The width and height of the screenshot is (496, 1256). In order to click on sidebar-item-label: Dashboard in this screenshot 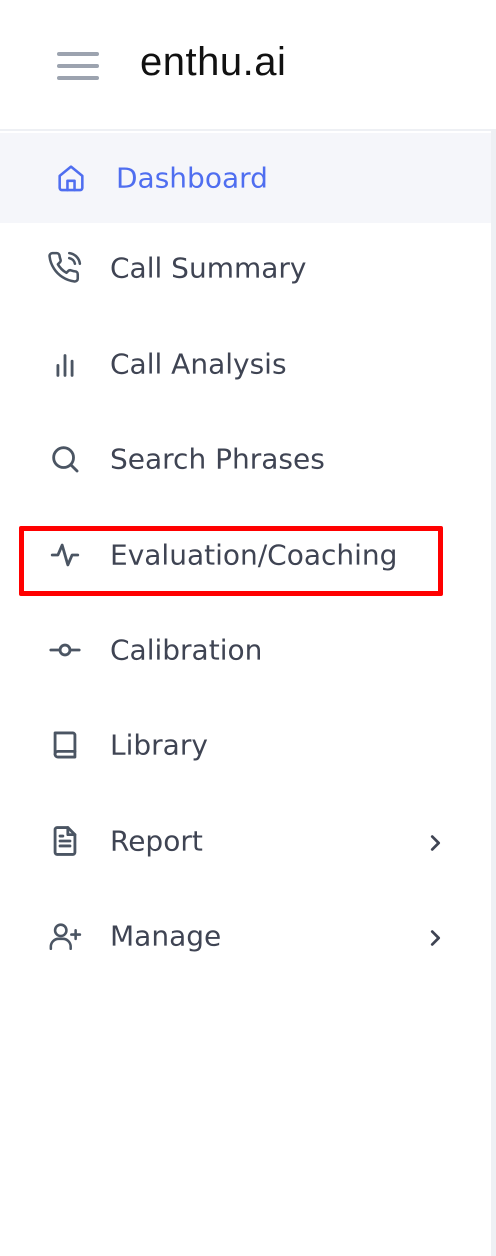, I will do `click(192, 178)`.